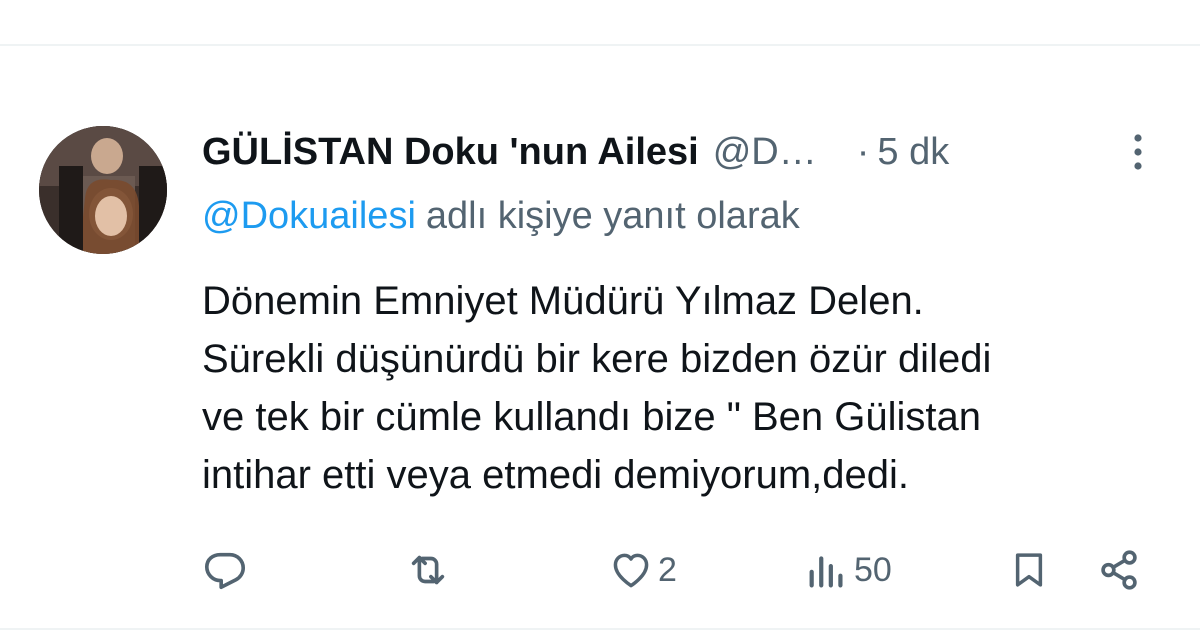 The width and height of the screenshot is (1200, 632). I want to click on share-icon, so click(1119, 570).